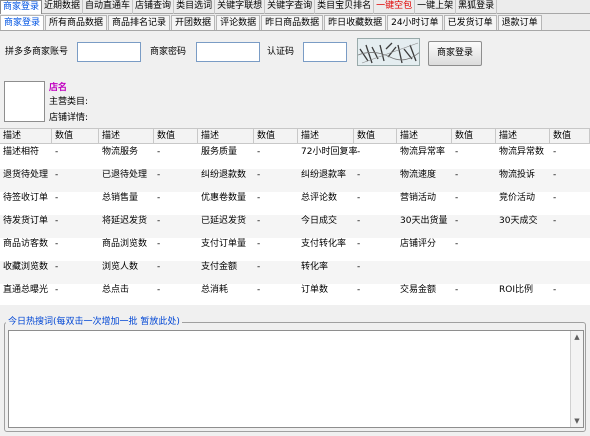 The width and height of the screenshot is (590, 436). Describe the element at coordinates (516, 290) in the screenshot. I see `metric-label: ROI比例` at that location.